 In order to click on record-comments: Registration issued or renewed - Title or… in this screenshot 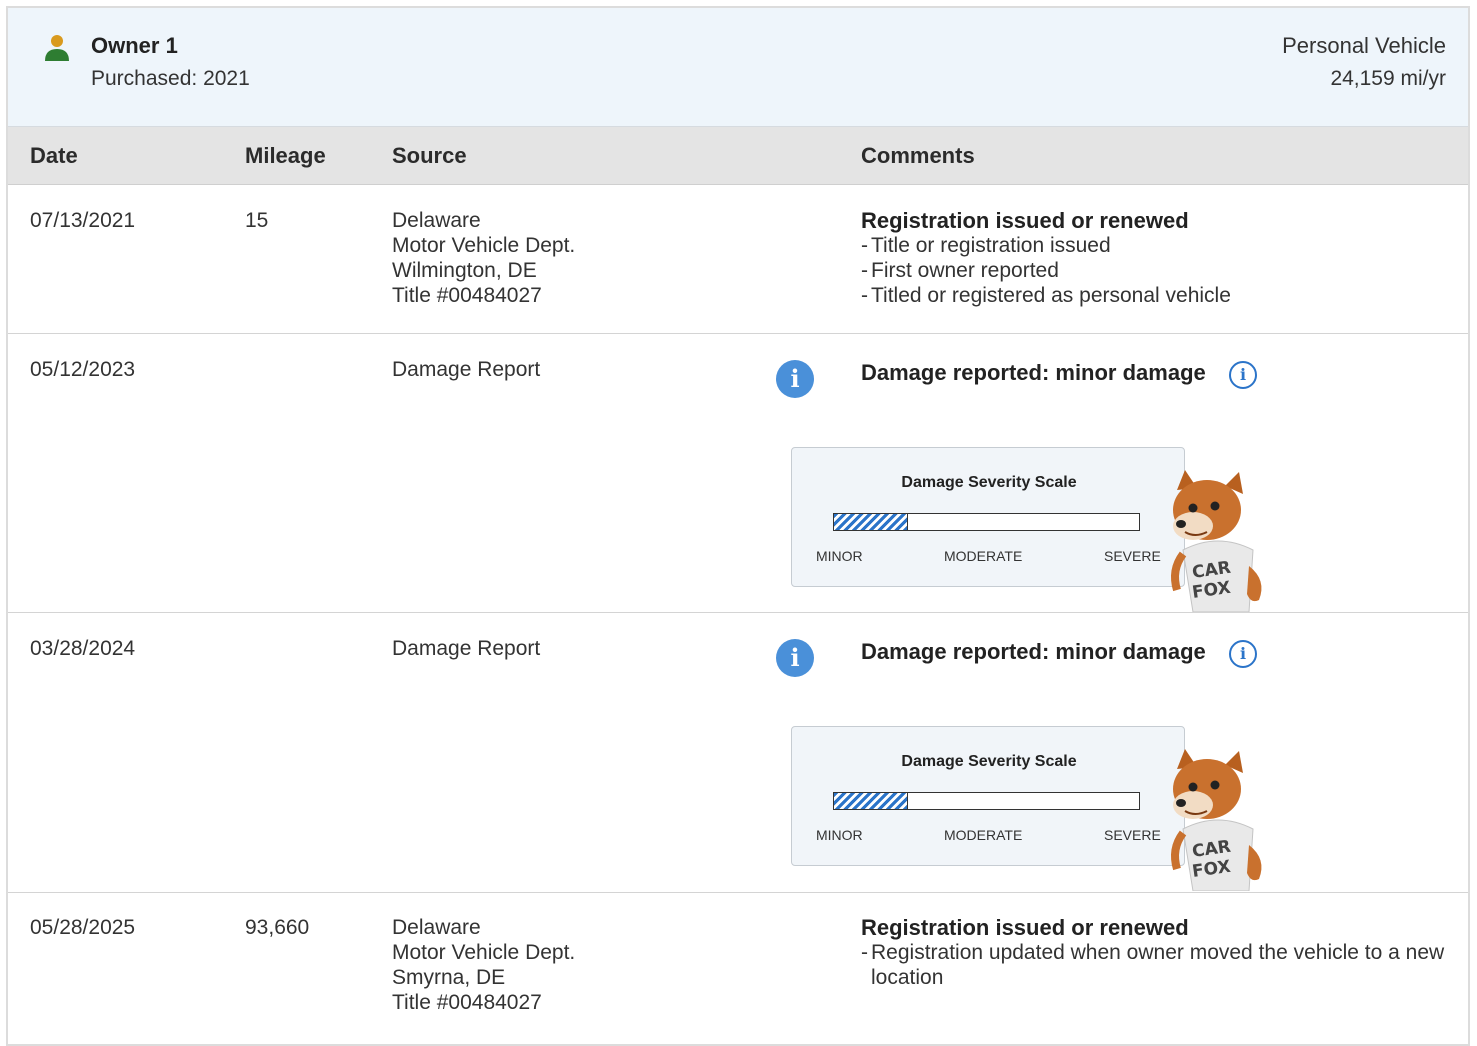, I will do `click(1161, 258)`.